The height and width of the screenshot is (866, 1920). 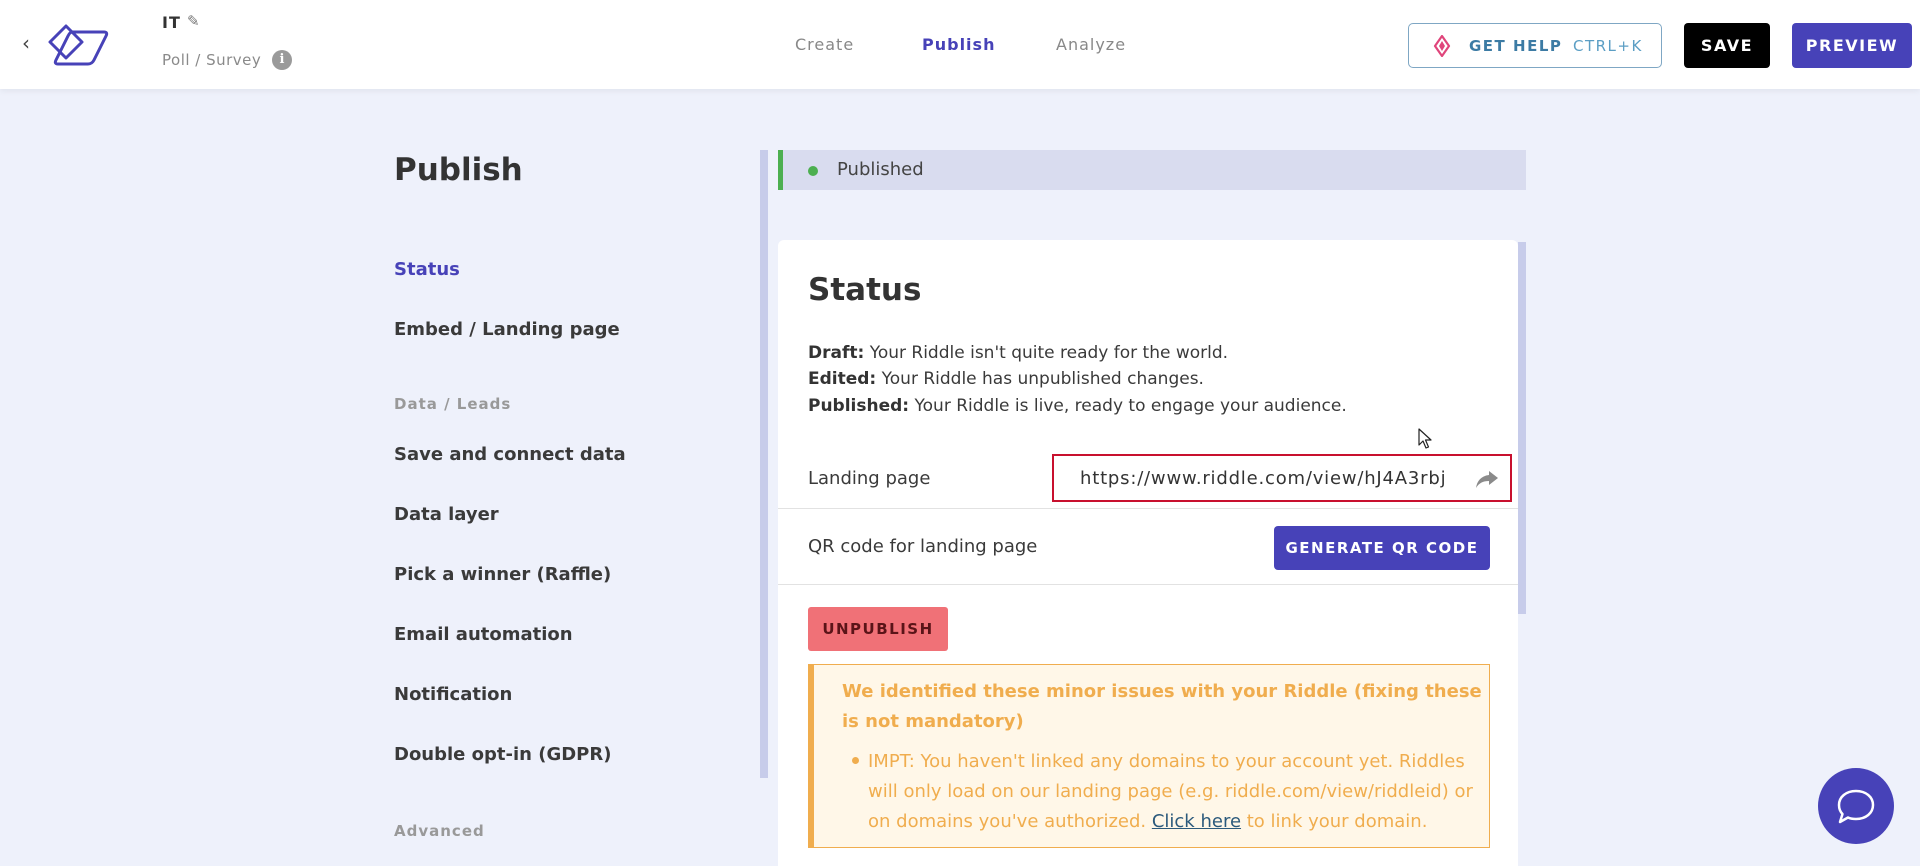 I want to click on link-domain-link: Click here, so click(x=1196, y=821).